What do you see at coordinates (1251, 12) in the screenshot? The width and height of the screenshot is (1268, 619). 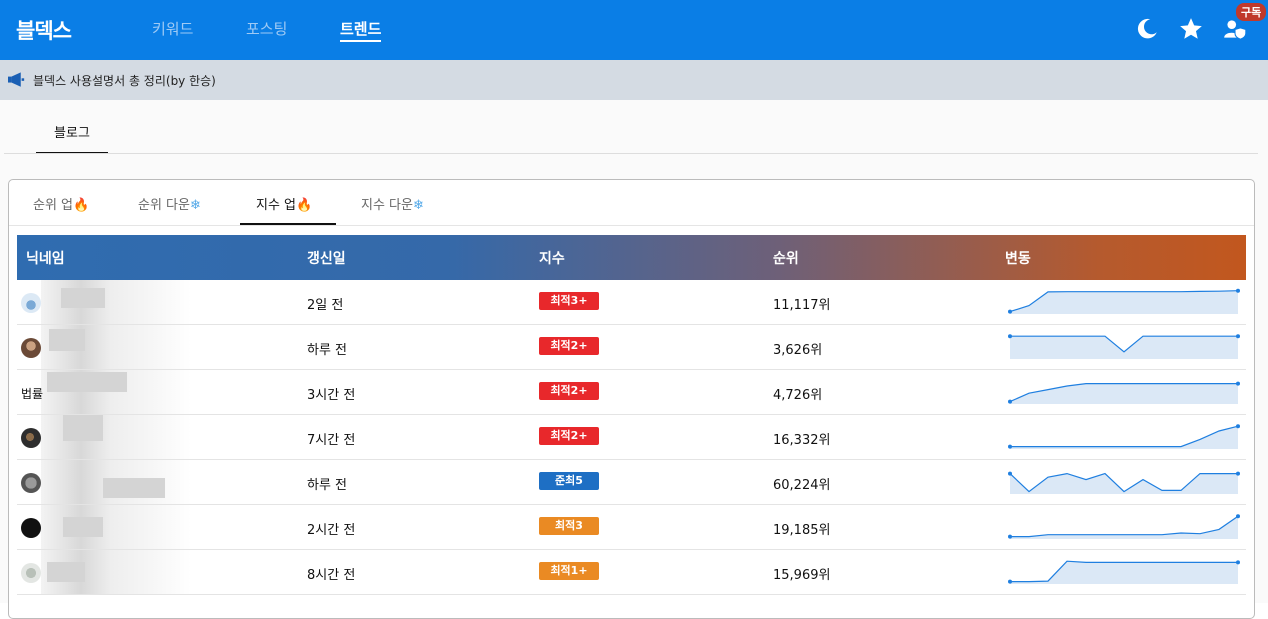 I see `subscribe-badge: 구독` at bounding box center [1251, 12].